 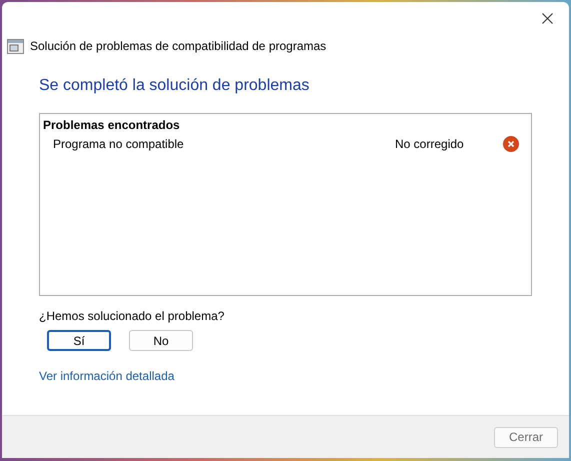 What do you see at coordinates (178, 46) in the screenshot?
I see `window-title: Solución de problemas de compatibilidad de programas` at bounding box center [178, 46].